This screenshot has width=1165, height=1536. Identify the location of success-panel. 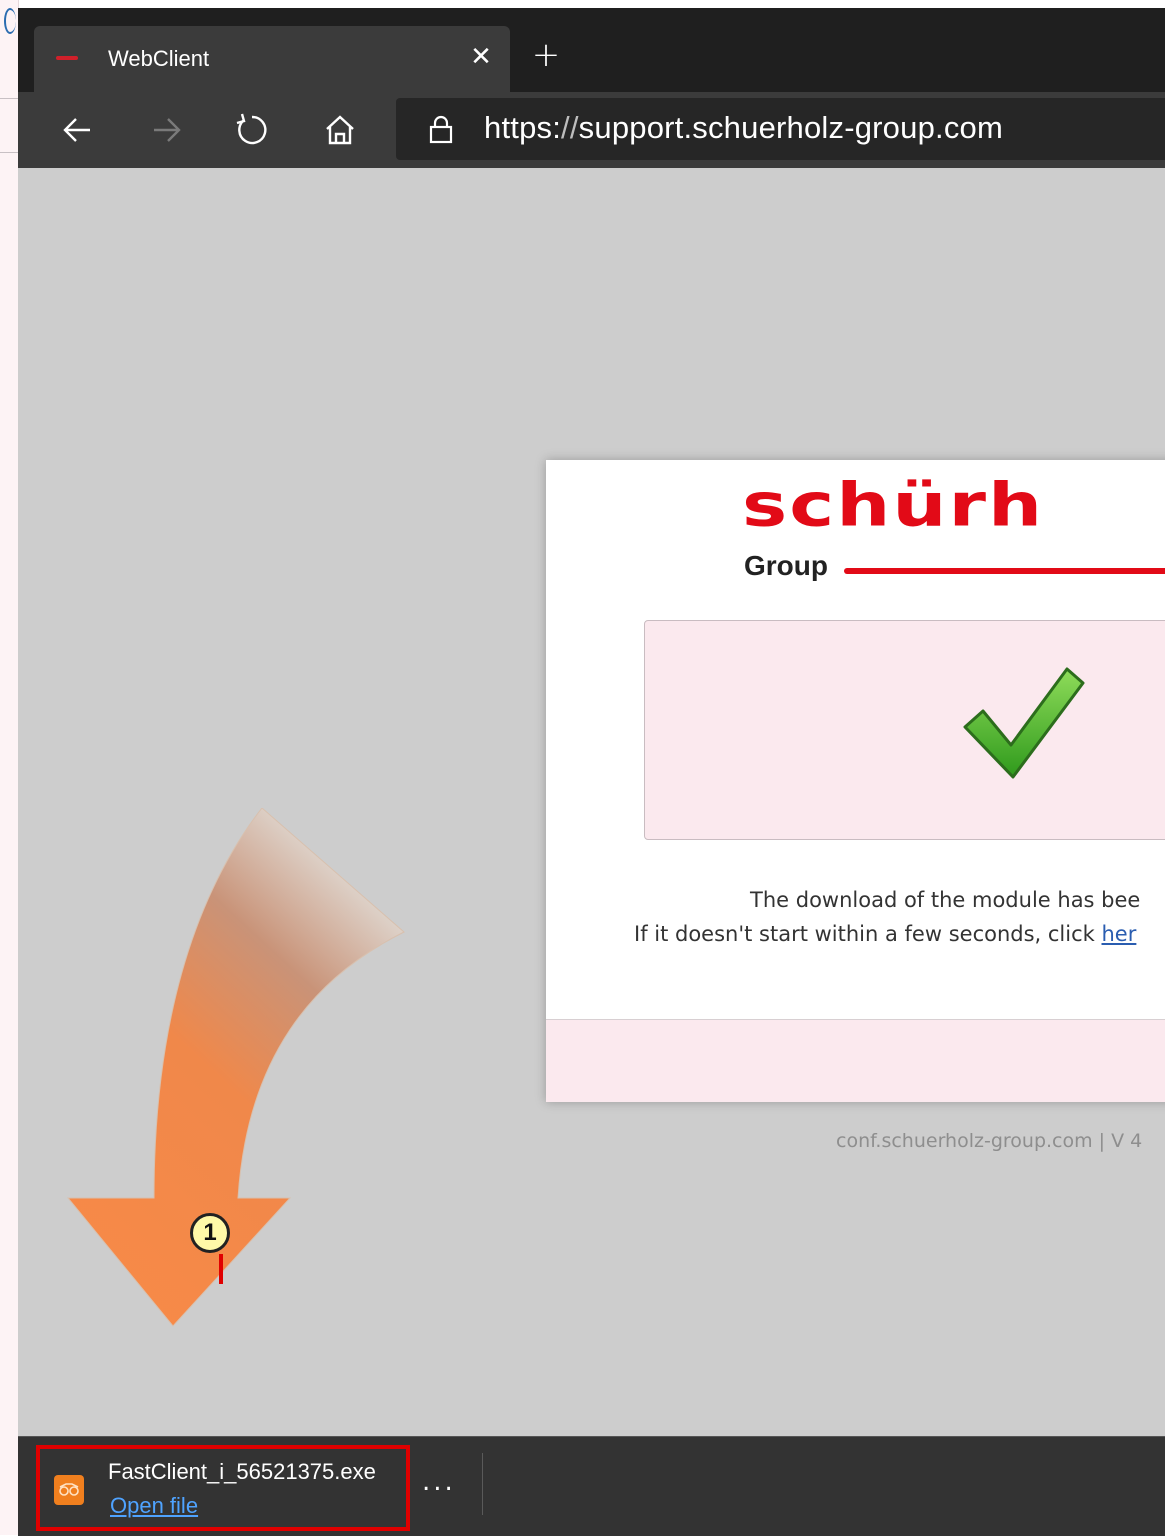
(904, 730).